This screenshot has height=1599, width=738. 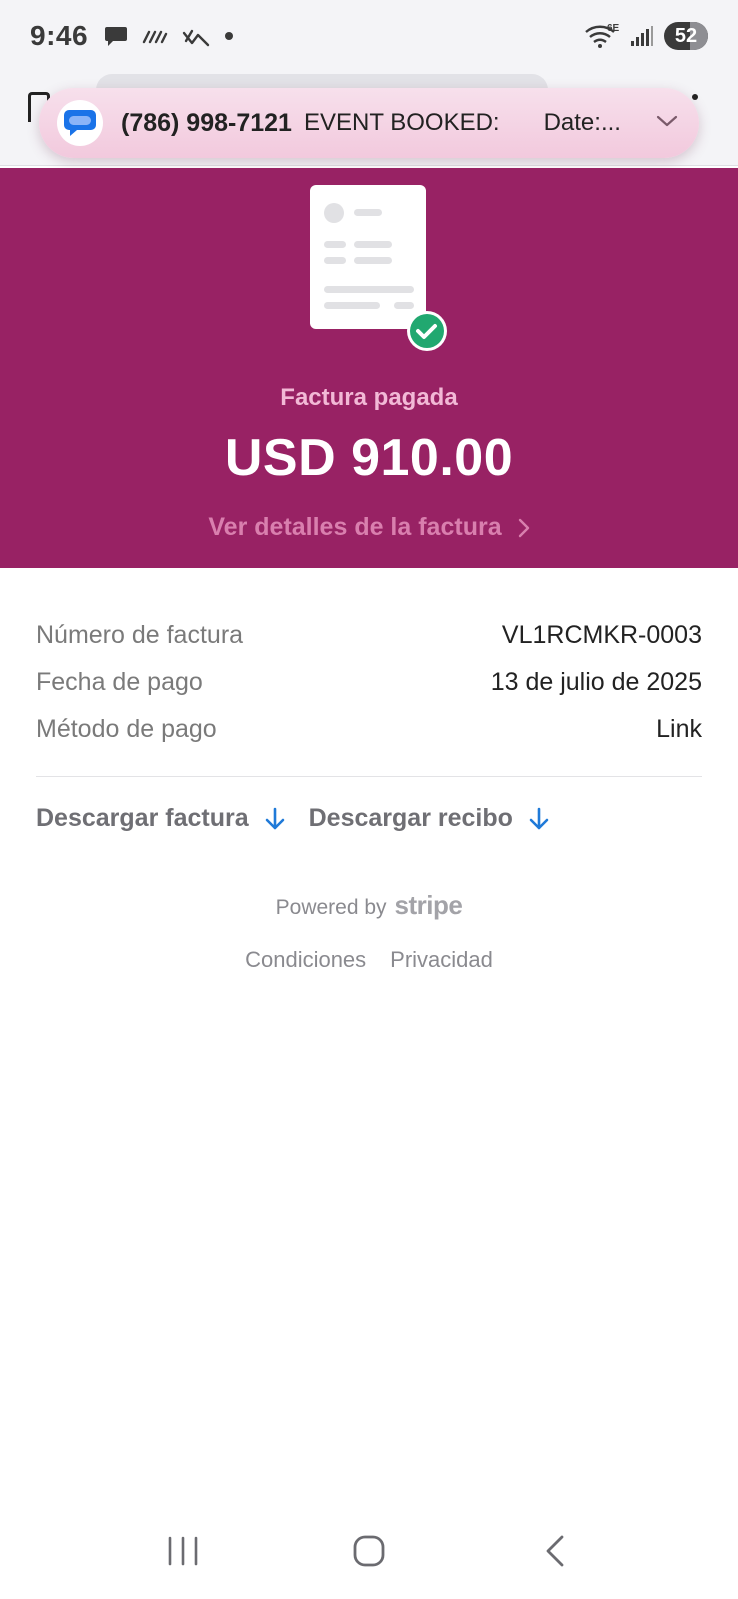 I want to click on chevron-right-icon, so click(x=524, y=528).